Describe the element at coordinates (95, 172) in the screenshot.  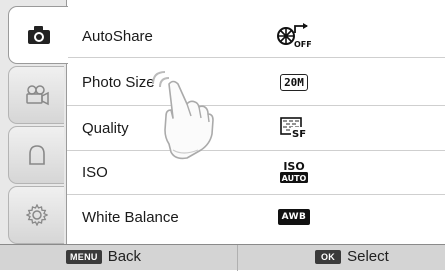
I see `menu-item-label: ISO` at that location.